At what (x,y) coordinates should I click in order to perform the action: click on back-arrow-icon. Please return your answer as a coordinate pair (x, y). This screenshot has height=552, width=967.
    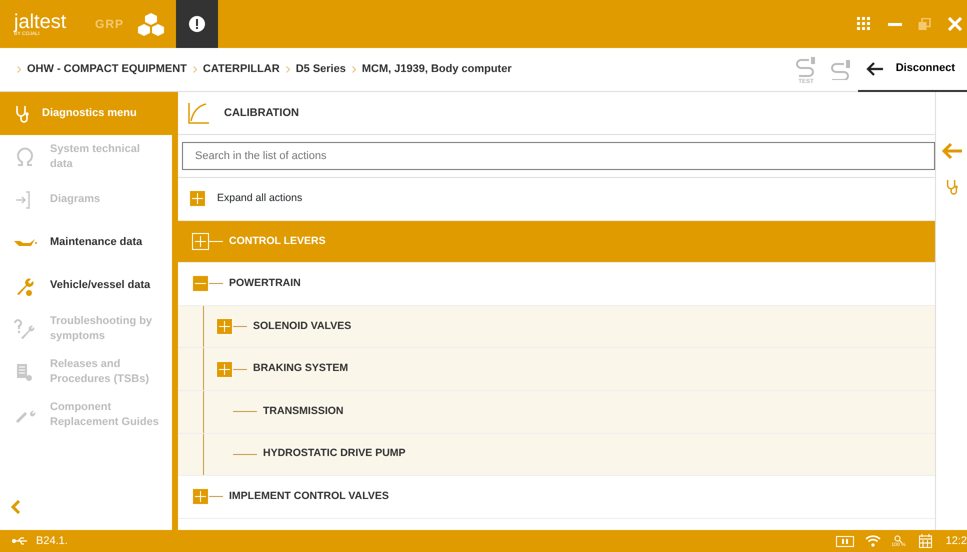
    Looking at the image, I should click on (951, 151).